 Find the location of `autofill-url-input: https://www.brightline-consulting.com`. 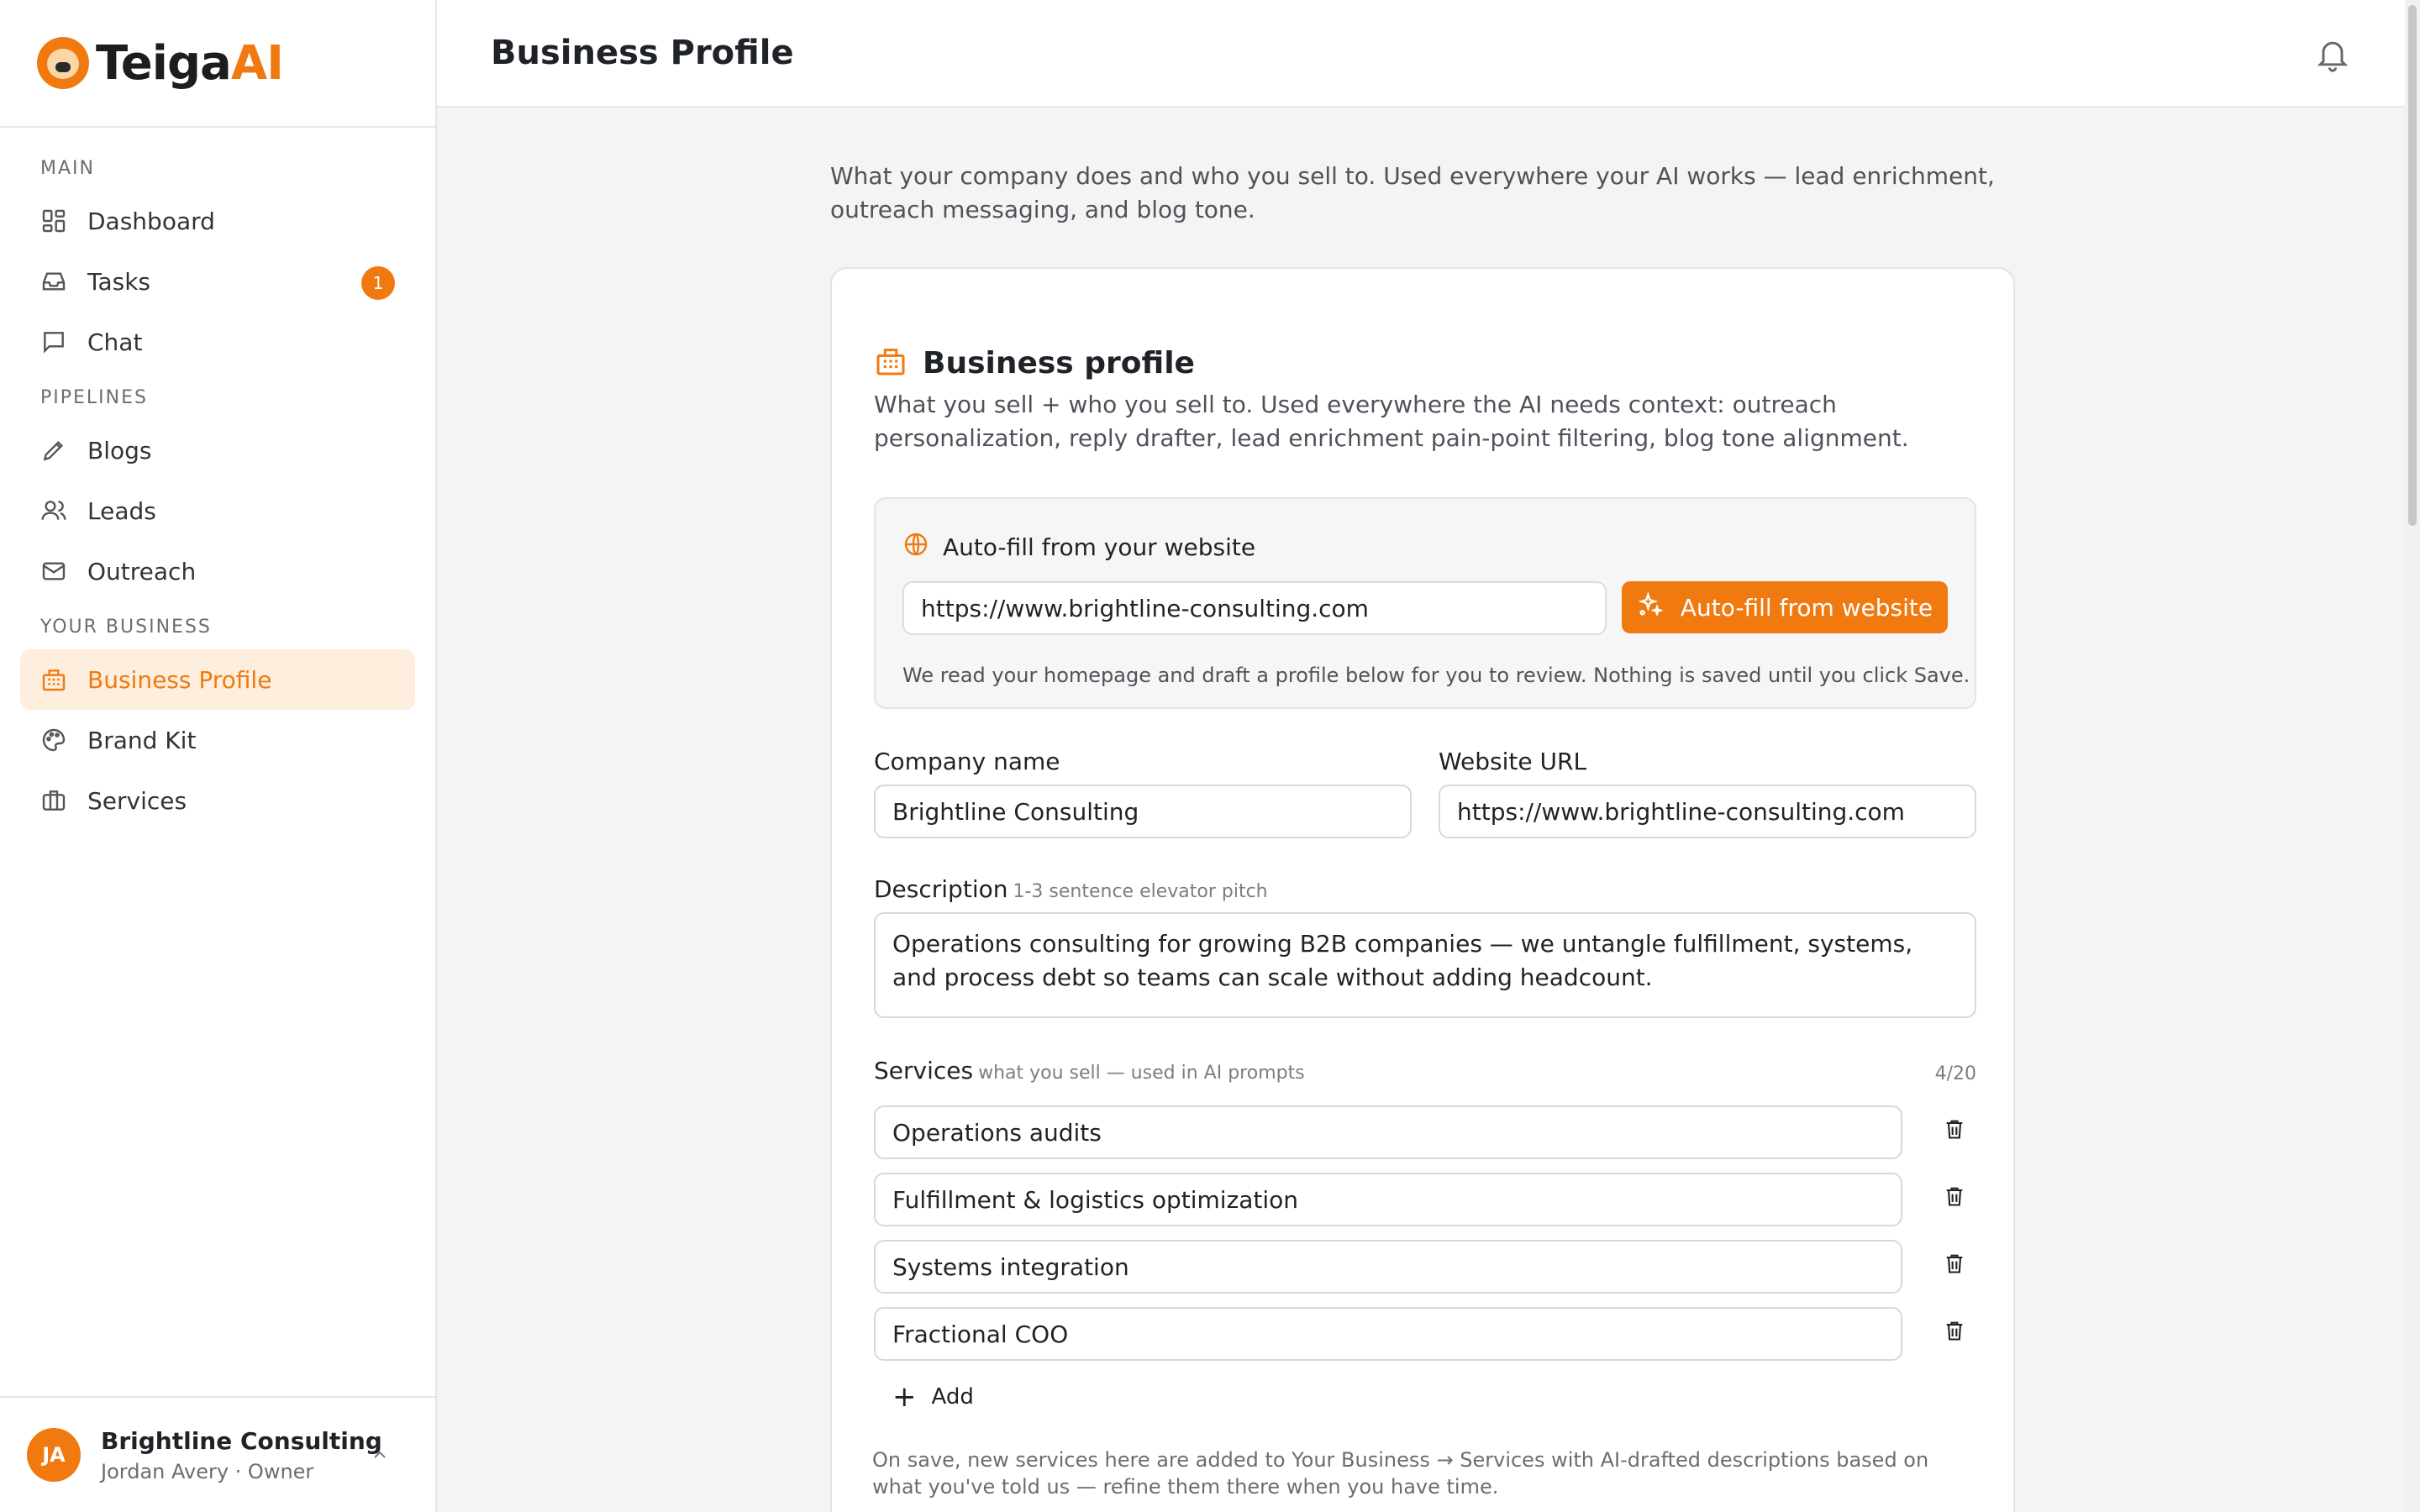

autofill-url-input: https://www.brightline-consulting.com is located at coordinates (1255, 608).